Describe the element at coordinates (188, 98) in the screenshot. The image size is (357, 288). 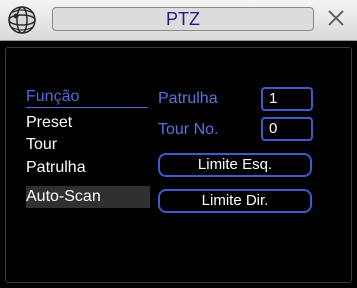
I see `patrulha-label: Patrulha` at that location.